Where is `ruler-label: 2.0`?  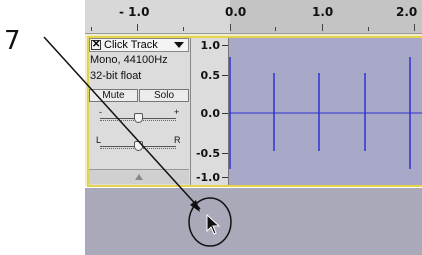
ruler-label: 2.0 is located at coordinates (407, 12).